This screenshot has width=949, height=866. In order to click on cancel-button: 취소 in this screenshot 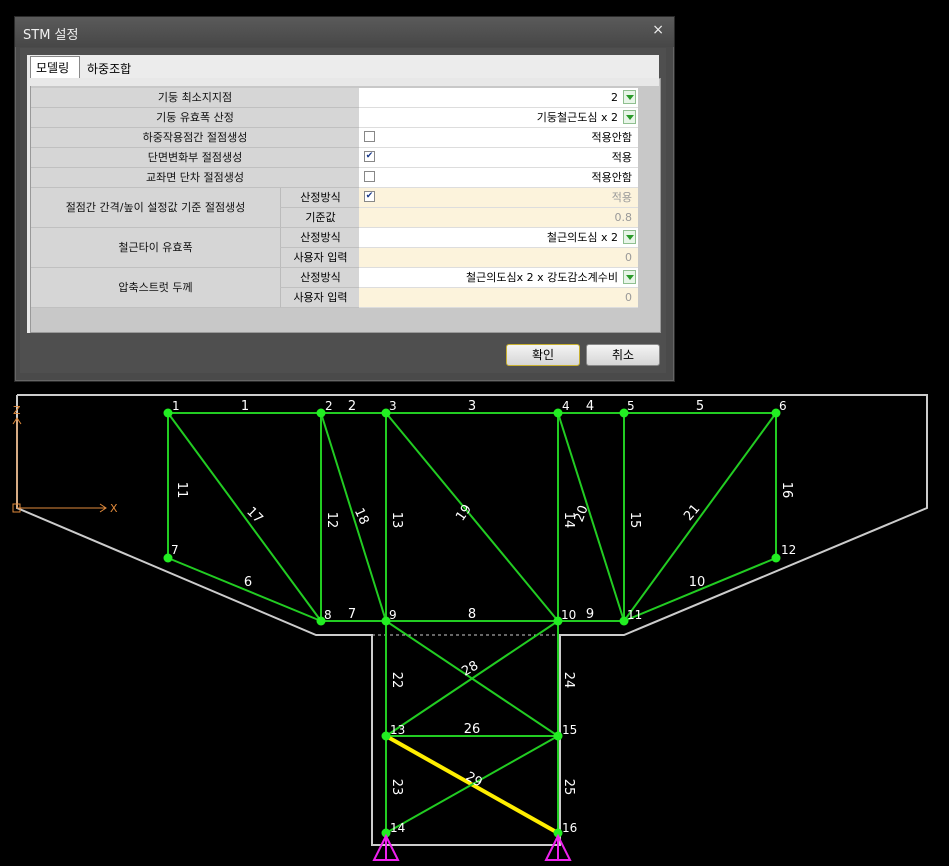, I will do `click(623, 355)`.